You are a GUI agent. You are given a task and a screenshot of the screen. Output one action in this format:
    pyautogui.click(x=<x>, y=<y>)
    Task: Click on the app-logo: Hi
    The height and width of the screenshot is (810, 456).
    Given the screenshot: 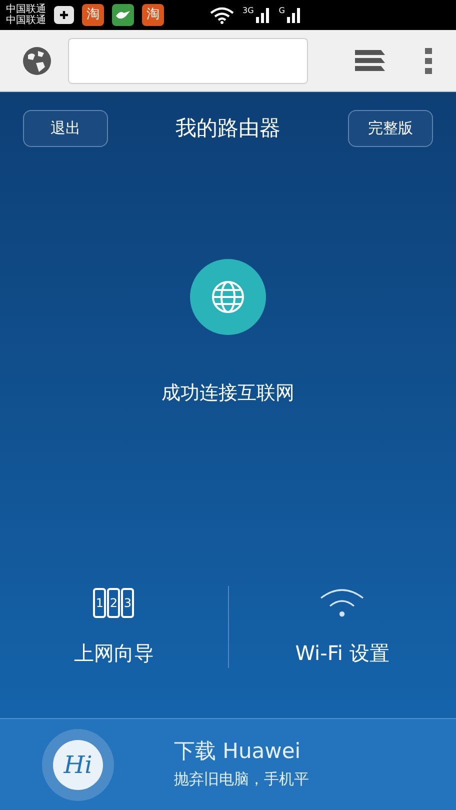 What is the action you would take?
    pyautogui.click(x=78, y=764)
    